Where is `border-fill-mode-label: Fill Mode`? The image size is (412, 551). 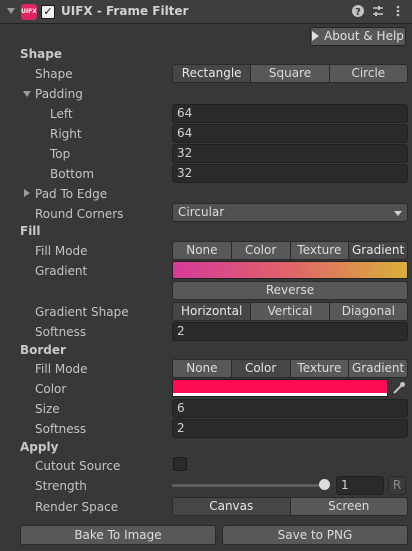
border-fill-mode-label: Fill Mode is located at coordinates (61, 369).